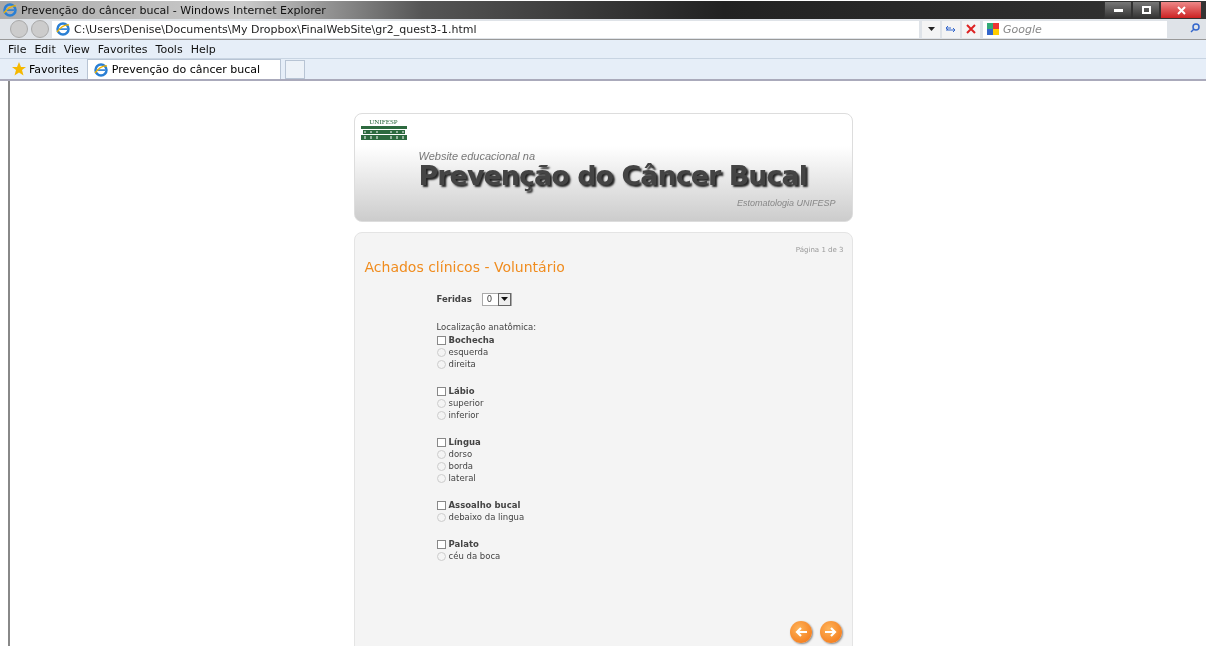 This screenshot has height=646, width=1206. I want to click on browser-tab: Prevenção do câncer bucal, so click(184, 69).